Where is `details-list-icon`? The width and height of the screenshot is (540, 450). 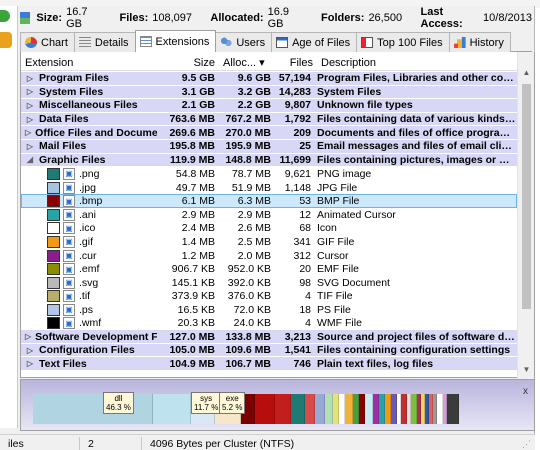
details-list-icon is located at coordinates (84, 42).